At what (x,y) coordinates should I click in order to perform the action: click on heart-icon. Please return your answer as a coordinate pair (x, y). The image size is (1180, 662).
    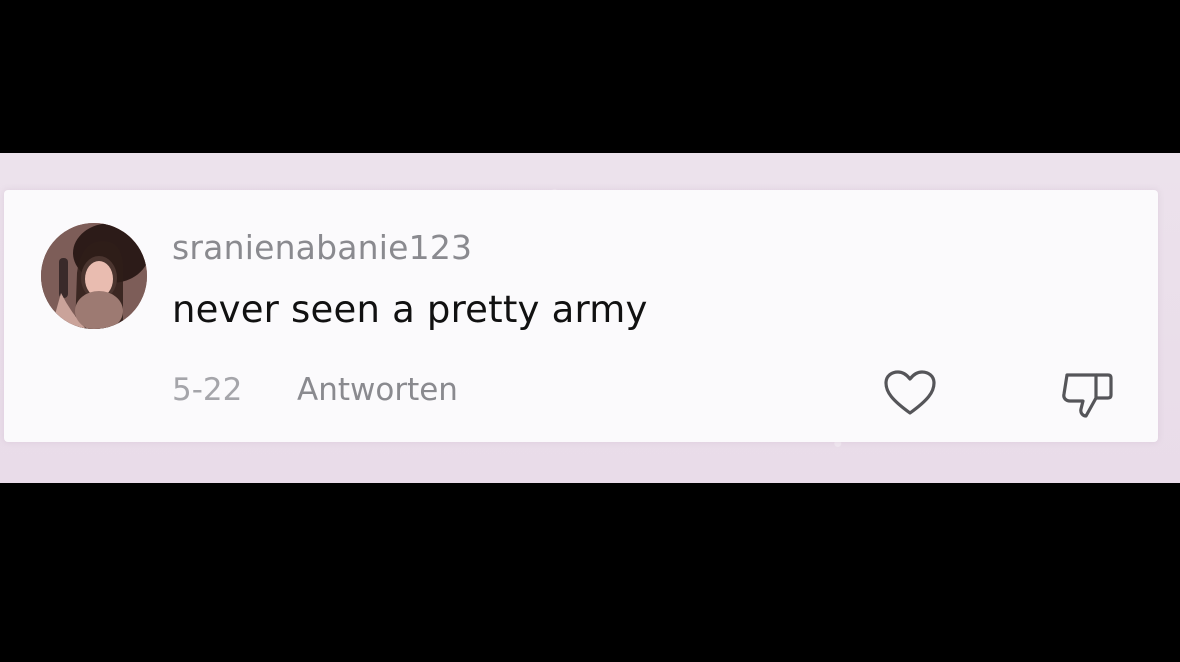
    Looking at the image, I should click on (910, 392).